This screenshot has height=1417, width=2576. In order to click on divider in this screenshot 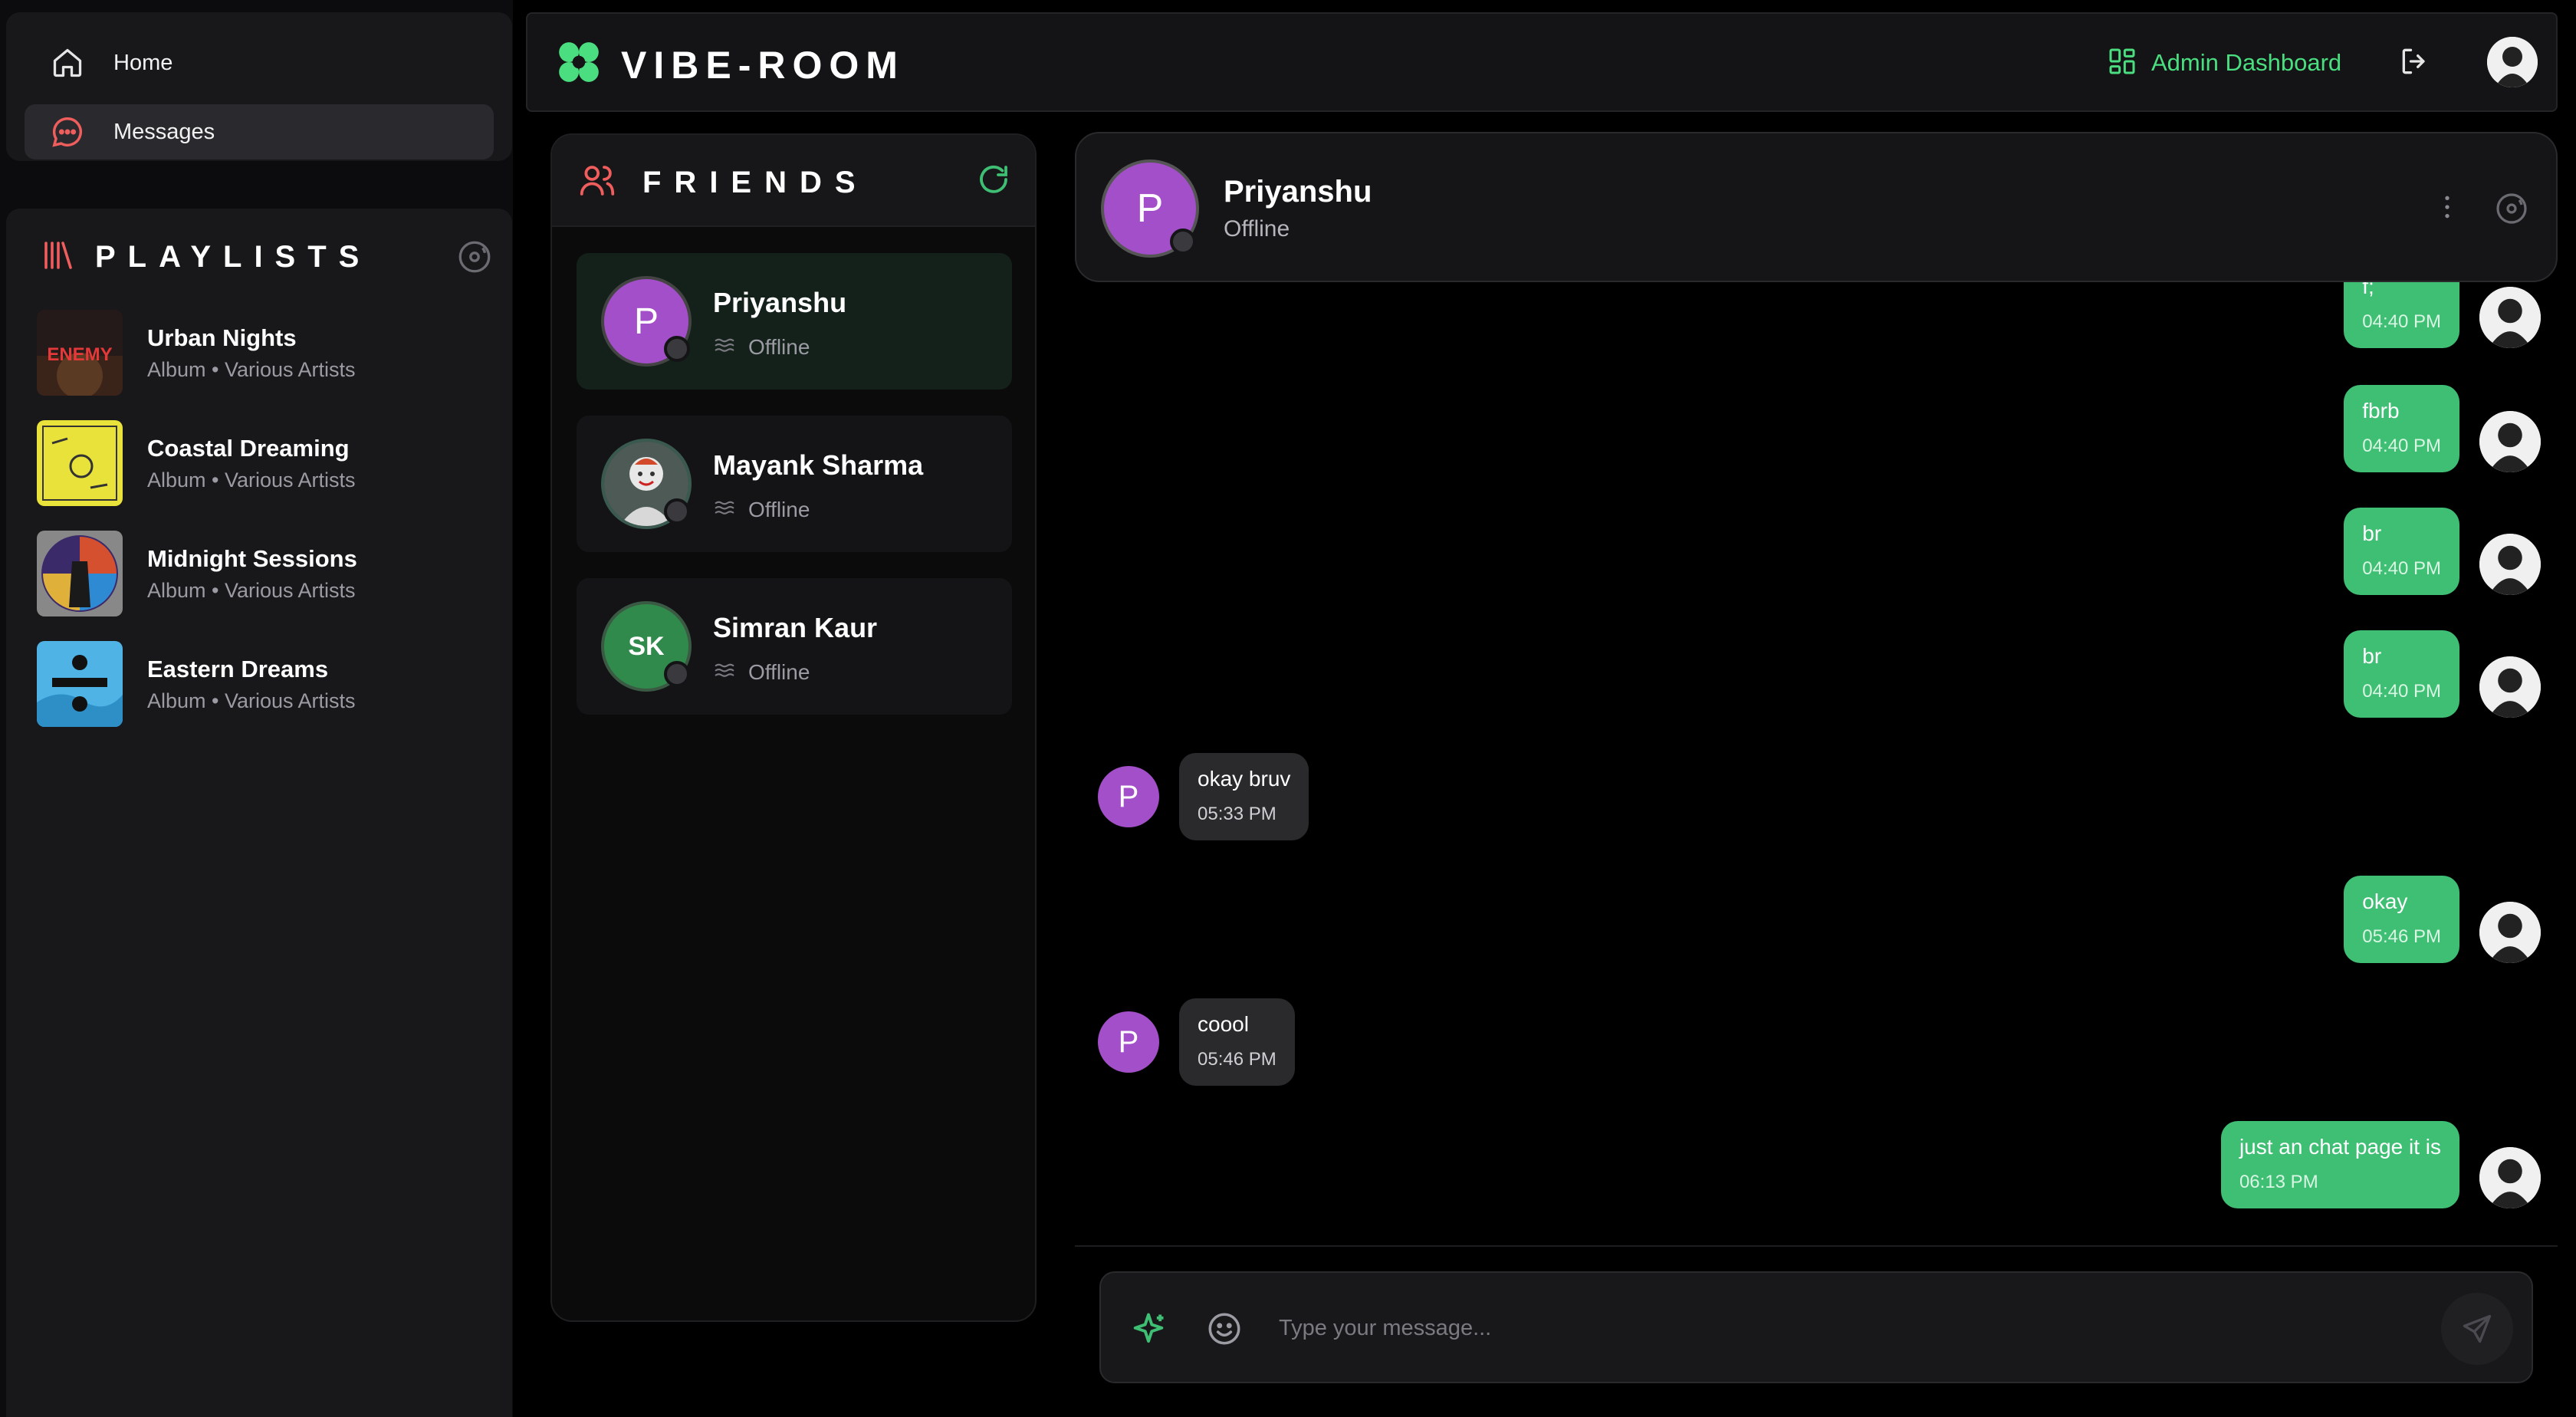, I will do `click(1816, 1246)`.